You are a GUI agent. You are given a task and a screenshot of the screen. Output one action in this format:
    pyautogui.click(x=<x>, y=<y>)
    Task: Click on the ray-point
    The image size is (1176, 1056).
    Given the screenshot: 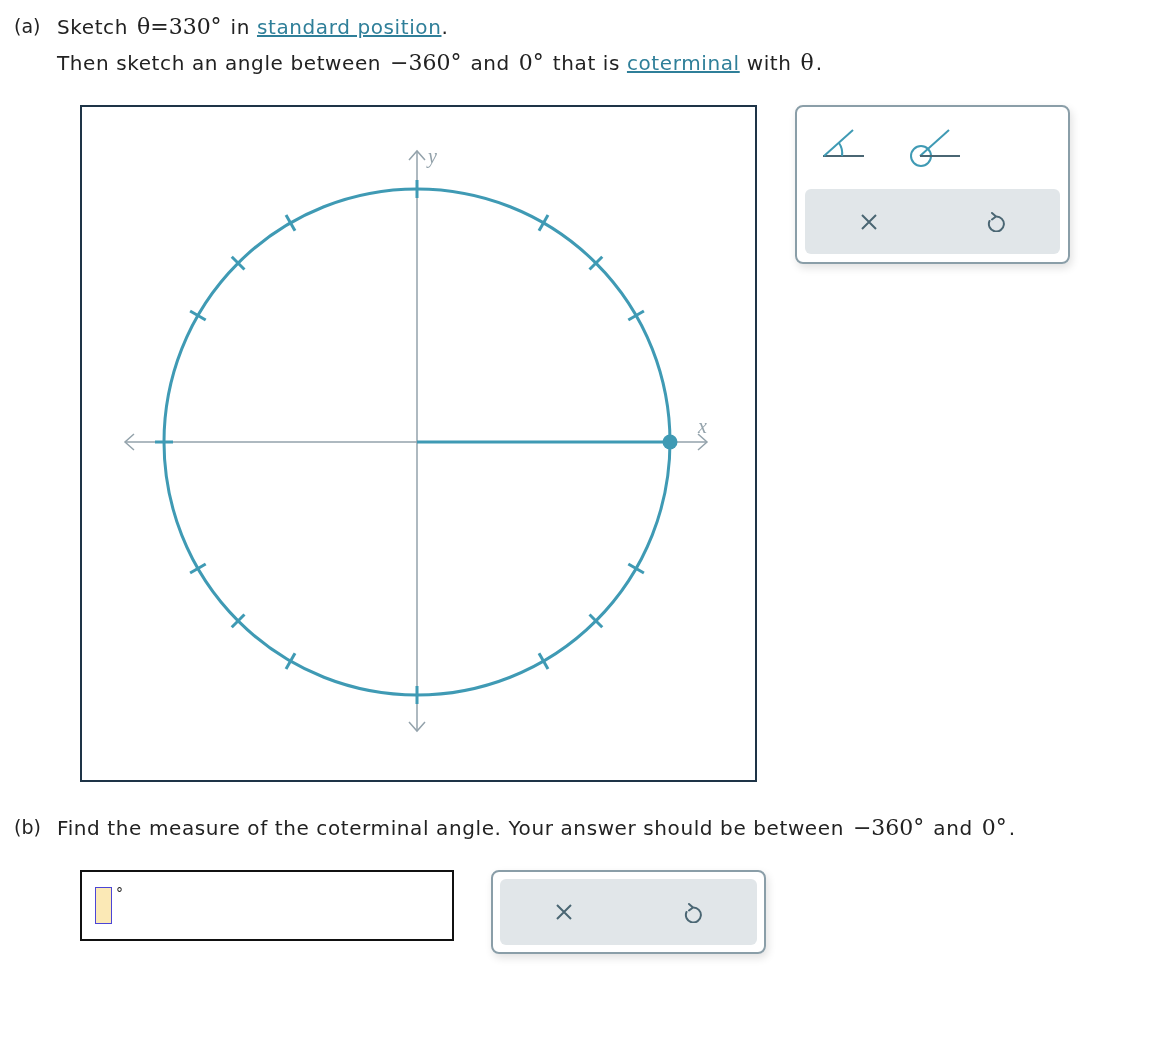 What is the action you would take?
    pyautogui.click(x=670, y=442)
    